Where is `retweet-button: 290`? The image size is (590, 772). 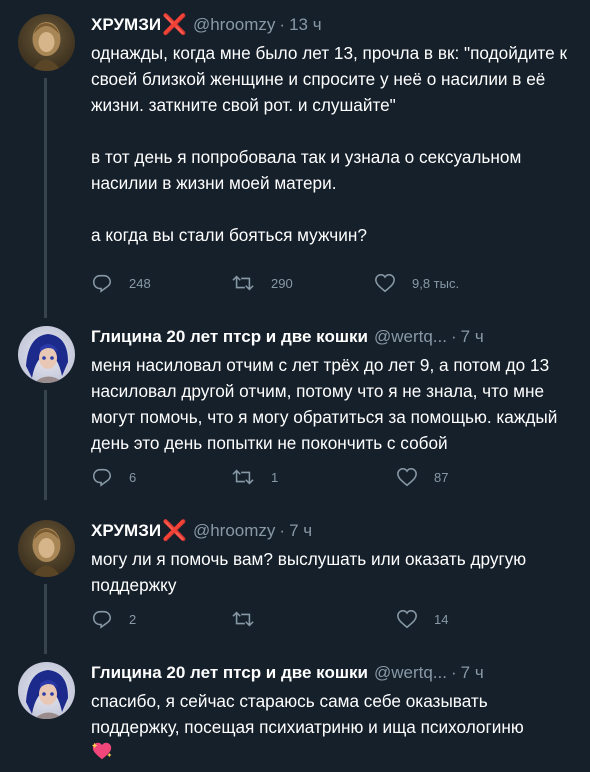
retweet-button: 290 is located at coordinates (262, 283).